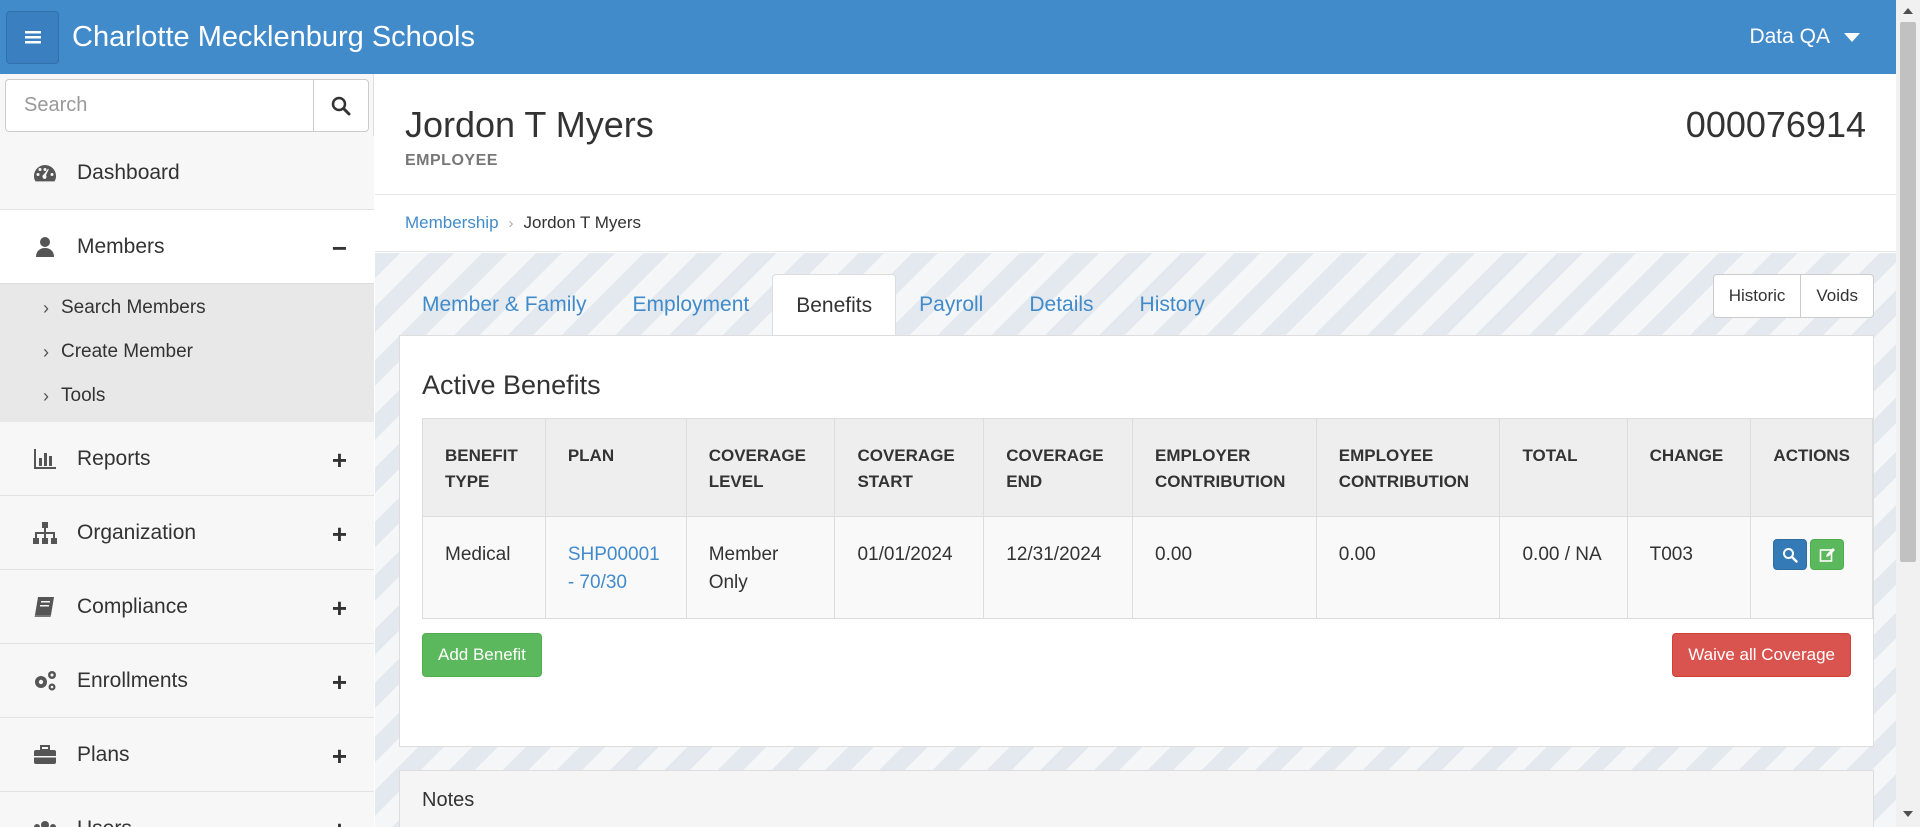  I want to click on column-header: EMPLOYER CONTRIBUTION, so click(1224, 467).